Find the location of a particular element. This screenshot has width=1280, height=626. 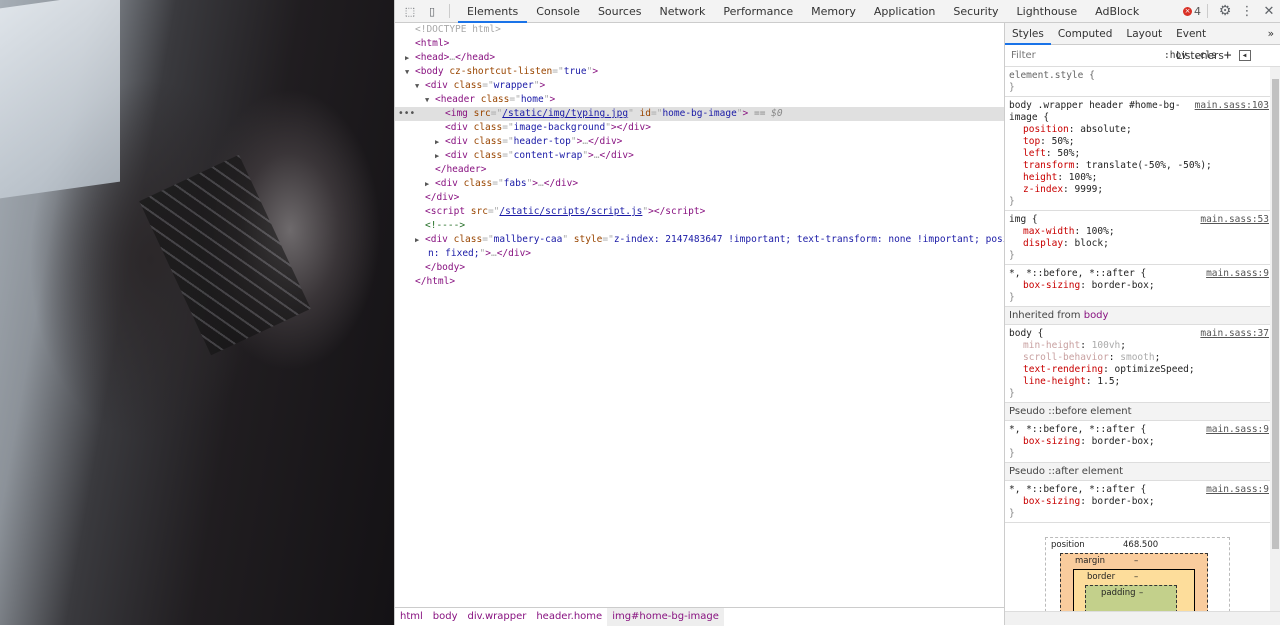

breadcrumb-item: body is located at coordinates (445, 617).